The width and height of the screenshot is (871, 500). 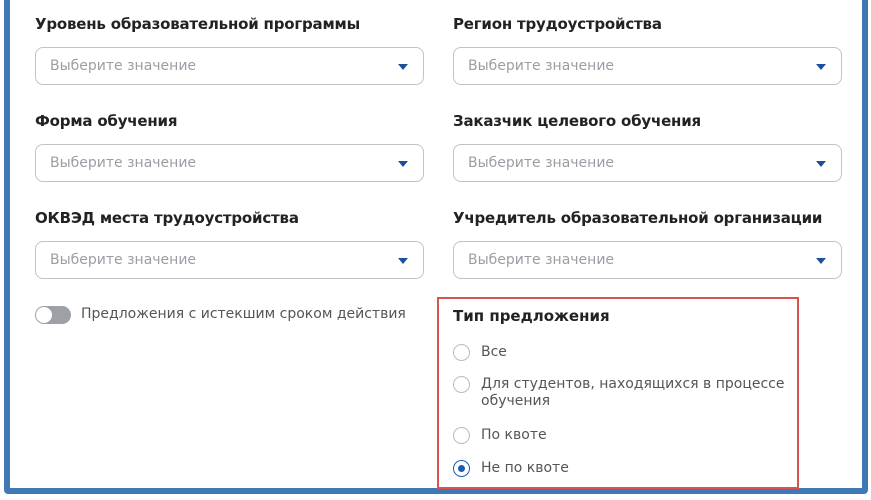 What do you see at coordinates (106, 121) in the screenshot?
I see `field-label-study-form: Форма обучения` at bounding box center [106, 121].